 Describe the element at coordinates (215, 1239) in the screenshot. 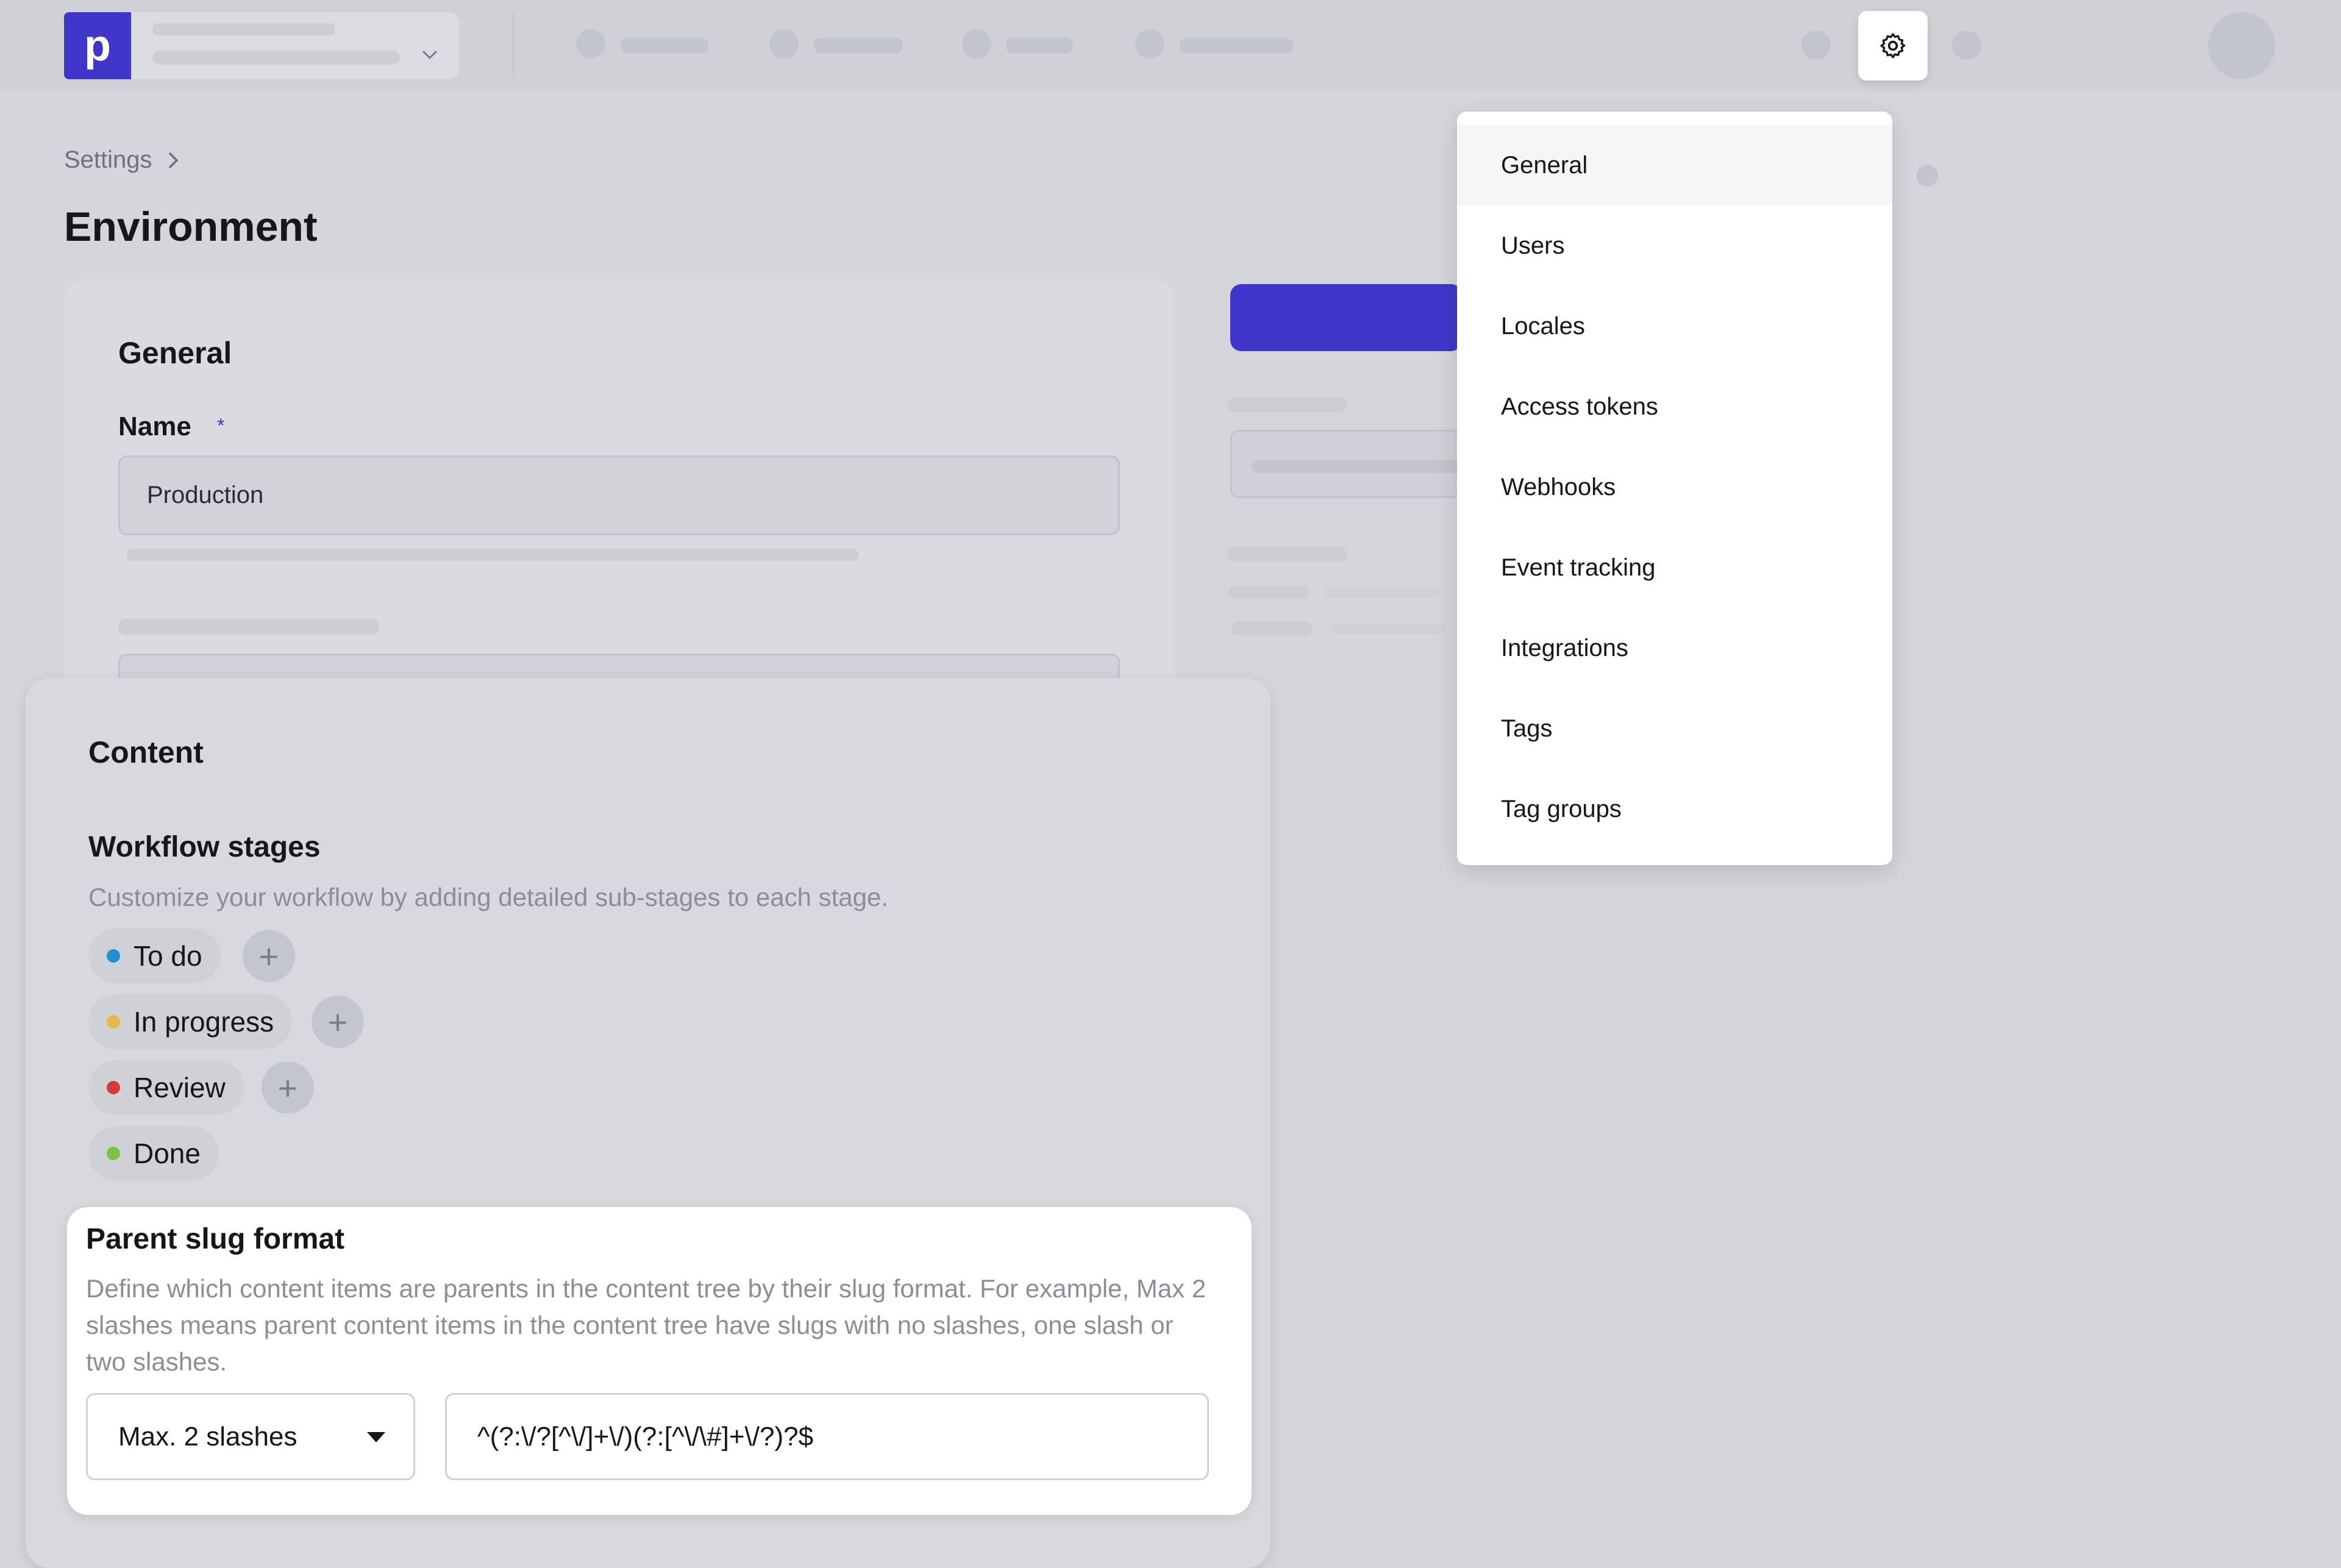

I see `parent-slug-format-title: Parent slug format` at that location.